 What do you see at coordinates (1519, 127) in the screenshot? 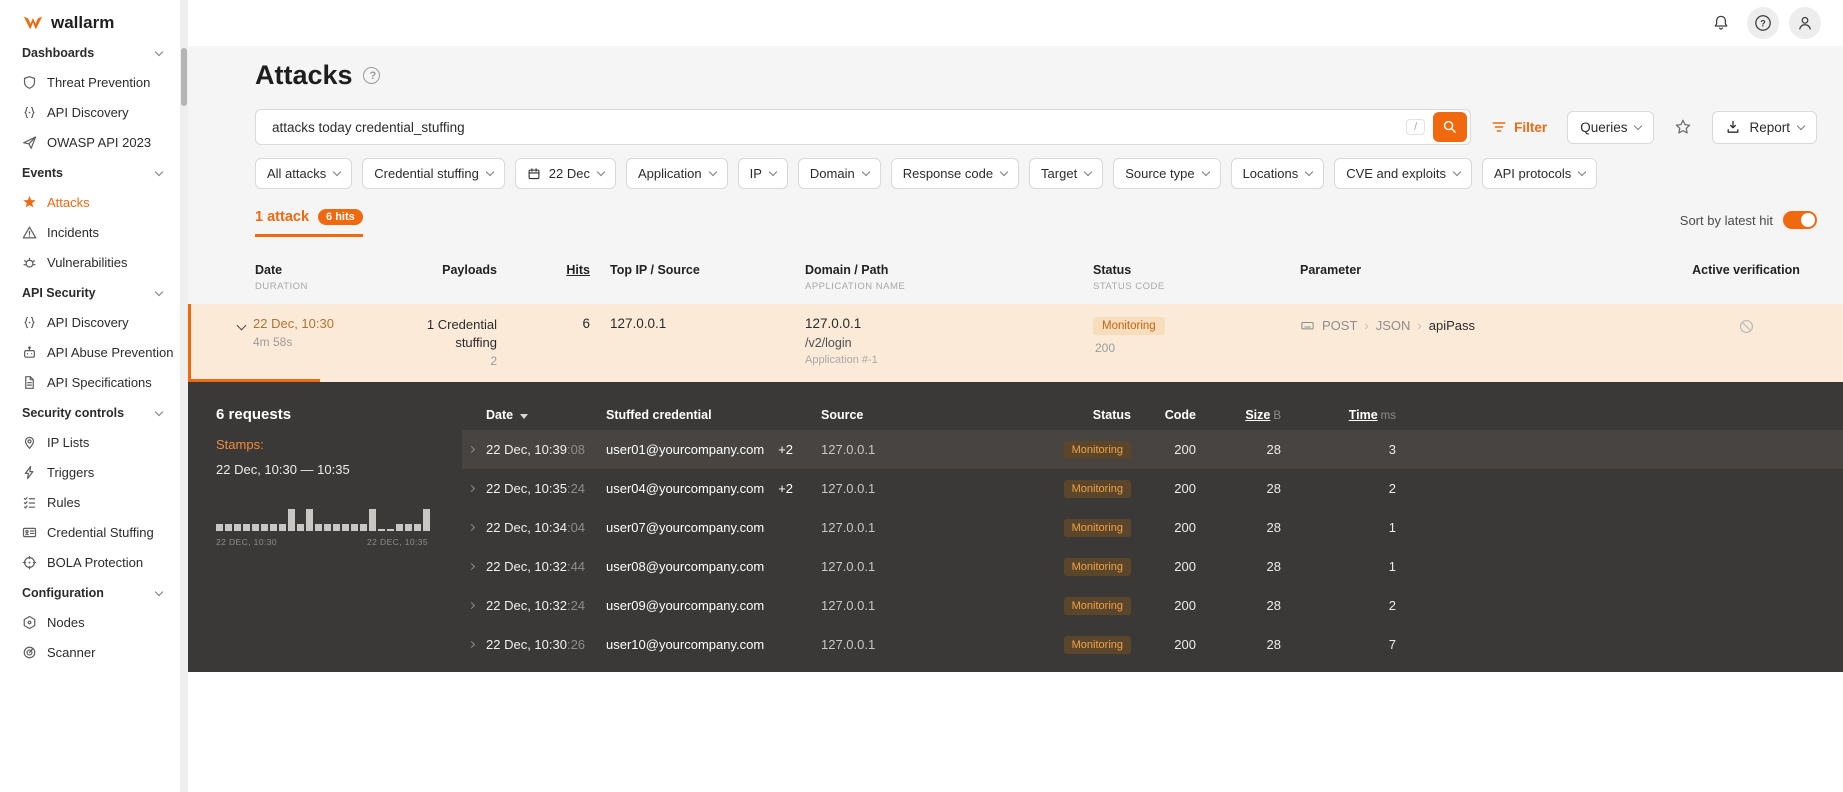
I see `filter-button: Filter` at bounding box center [1519, 127].